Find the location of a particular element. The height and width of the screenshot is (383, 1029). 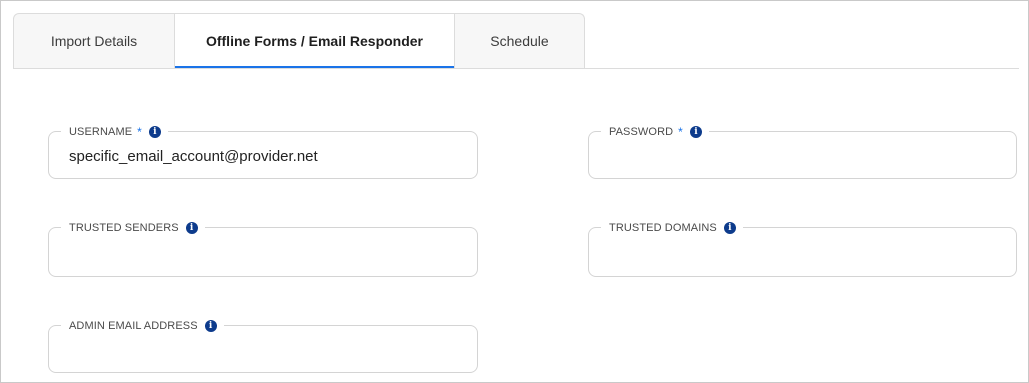

tab-import-details: Import Details is located at coordinates (94, 40).